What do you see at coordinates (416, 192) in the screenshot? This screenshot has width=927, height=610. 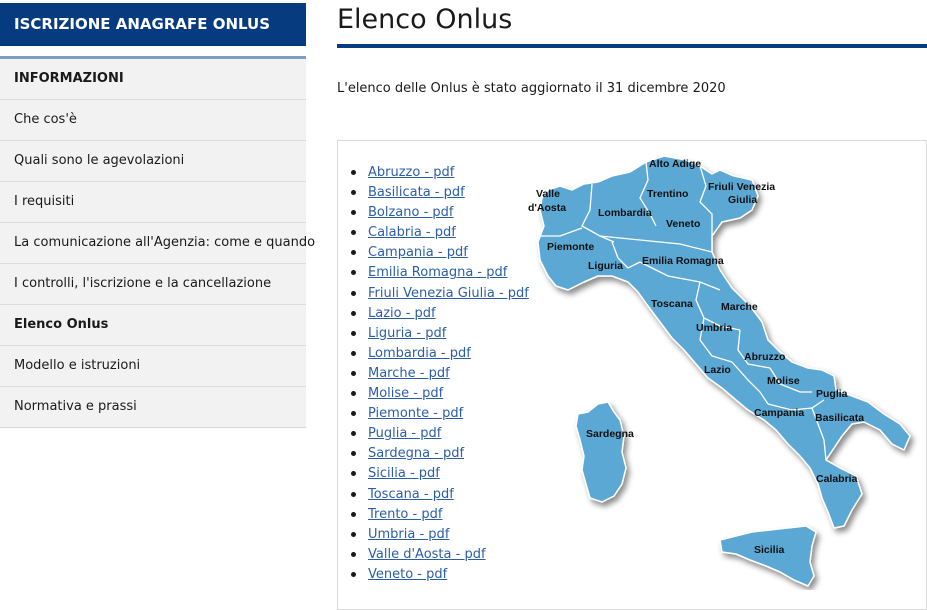 I see `link-basilicata-pdf: Basilicata - pdf` at bounding box center [416, 192].